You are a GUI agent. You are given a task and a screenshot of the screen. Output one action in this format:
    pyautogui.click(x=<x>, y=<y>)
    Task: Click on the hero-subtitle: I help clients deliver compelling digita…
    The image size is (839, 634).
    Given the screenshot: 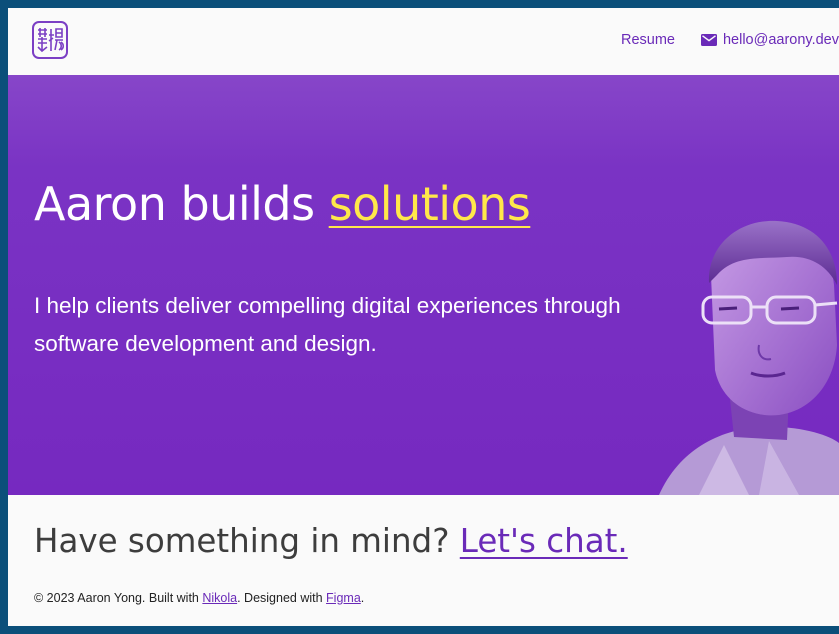 What is the action you would take?
    pyautogui.click(x=327, y=324)
    